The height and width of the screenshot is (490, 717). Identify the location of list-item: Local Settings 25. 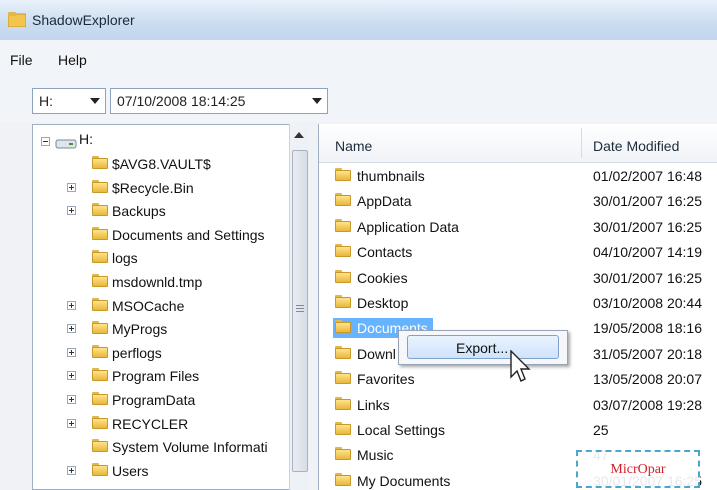
(518, 430).